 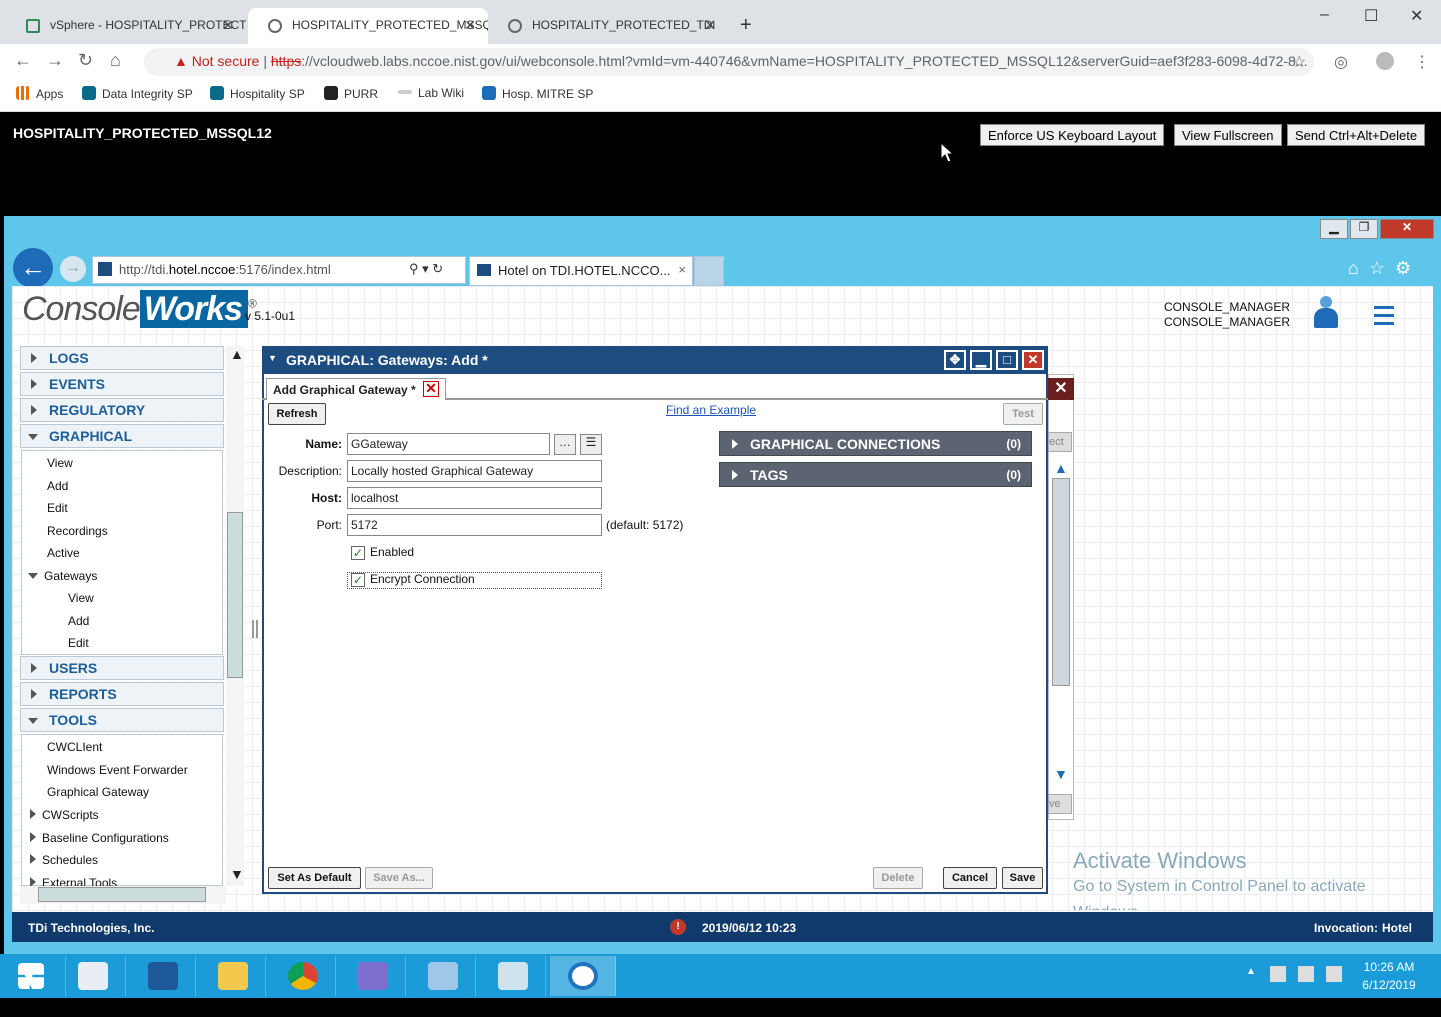 I want to click on minimize-button: –, so click(x=1324, y=15).